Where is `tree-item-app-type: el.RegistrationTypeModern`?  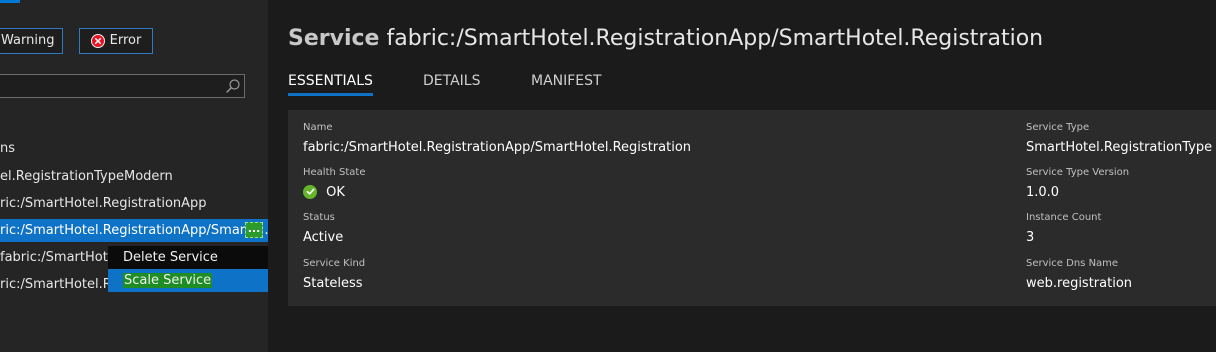 tree-item-app-type: el.RegistrationTypeModern is located at coordinates (134, 176).